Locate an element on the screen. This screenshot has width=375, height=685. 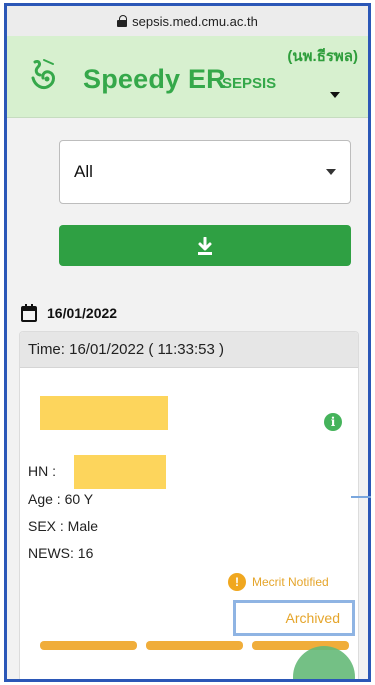
app-header: (นพ.ธีรพล) Speedy ER SEPSIS is located at coordinates (187, 77).